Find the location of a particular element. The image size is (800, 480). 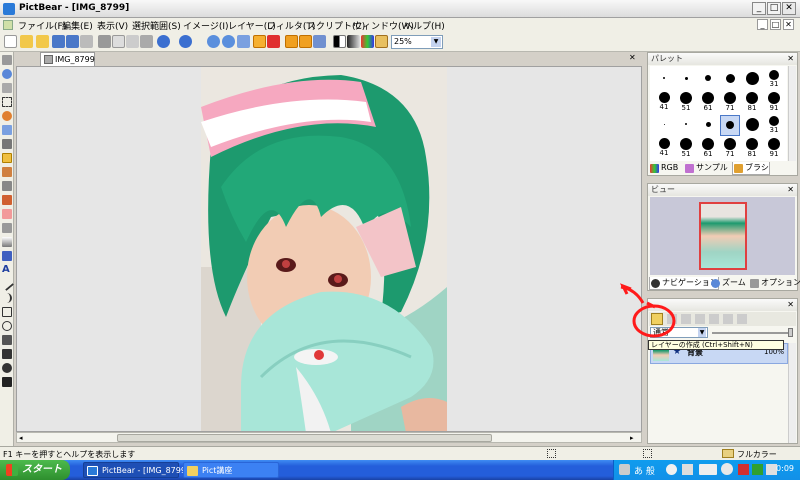

horizontal-scrollbar: ◂ ▸ is located at coordinates (329, 437).